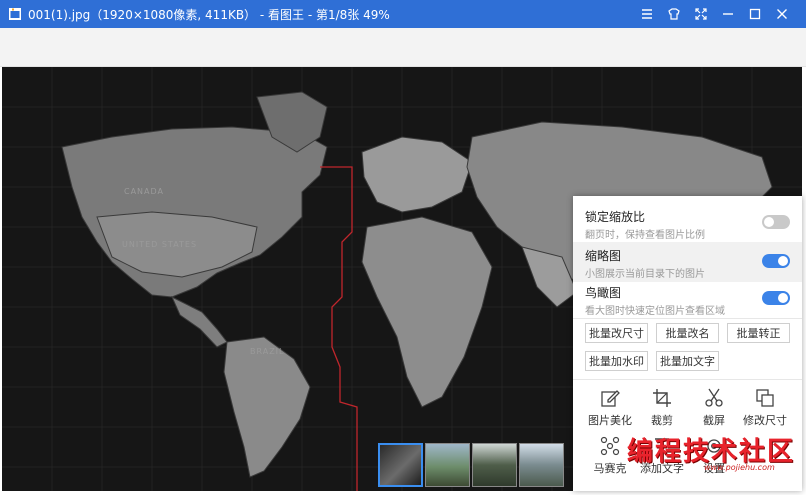 The height and width of the screenshot is (495, 806). I want to click on option-subtitle: 翻页时，保持查看图片比例, so click(645, 235).